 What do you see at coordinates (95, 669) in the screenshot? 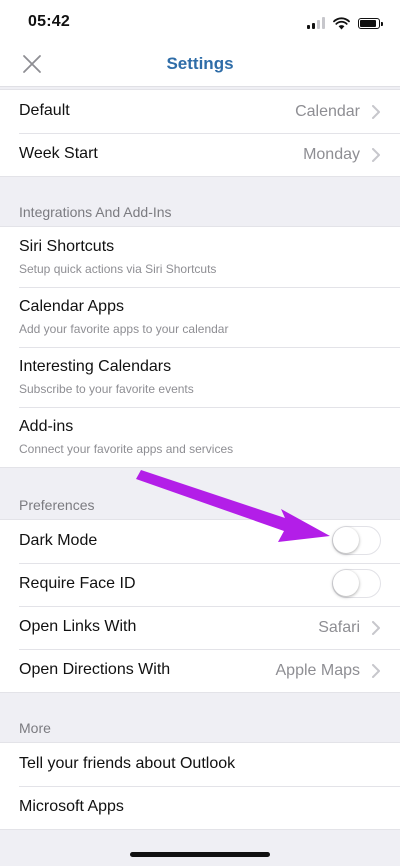
I see `row-label: Open Directions With` at bounding box center [95, 669].